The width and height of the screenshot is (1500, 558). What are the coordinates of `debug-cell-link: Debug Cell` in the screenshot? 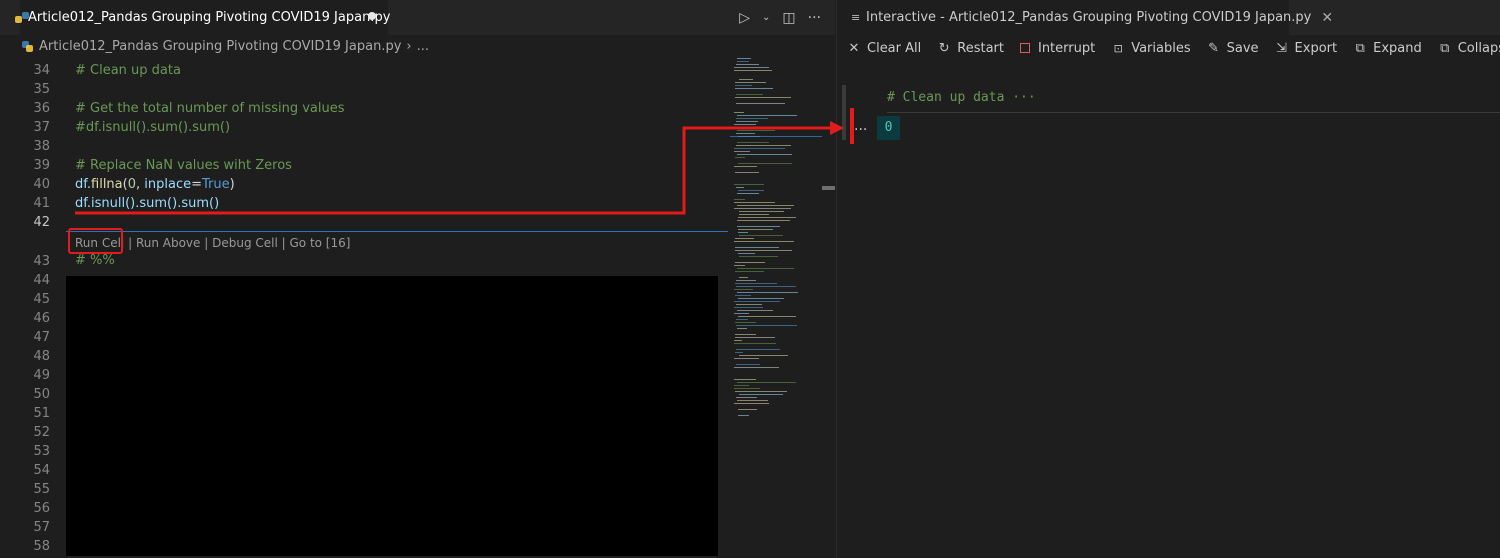 It's located at (245, 243).